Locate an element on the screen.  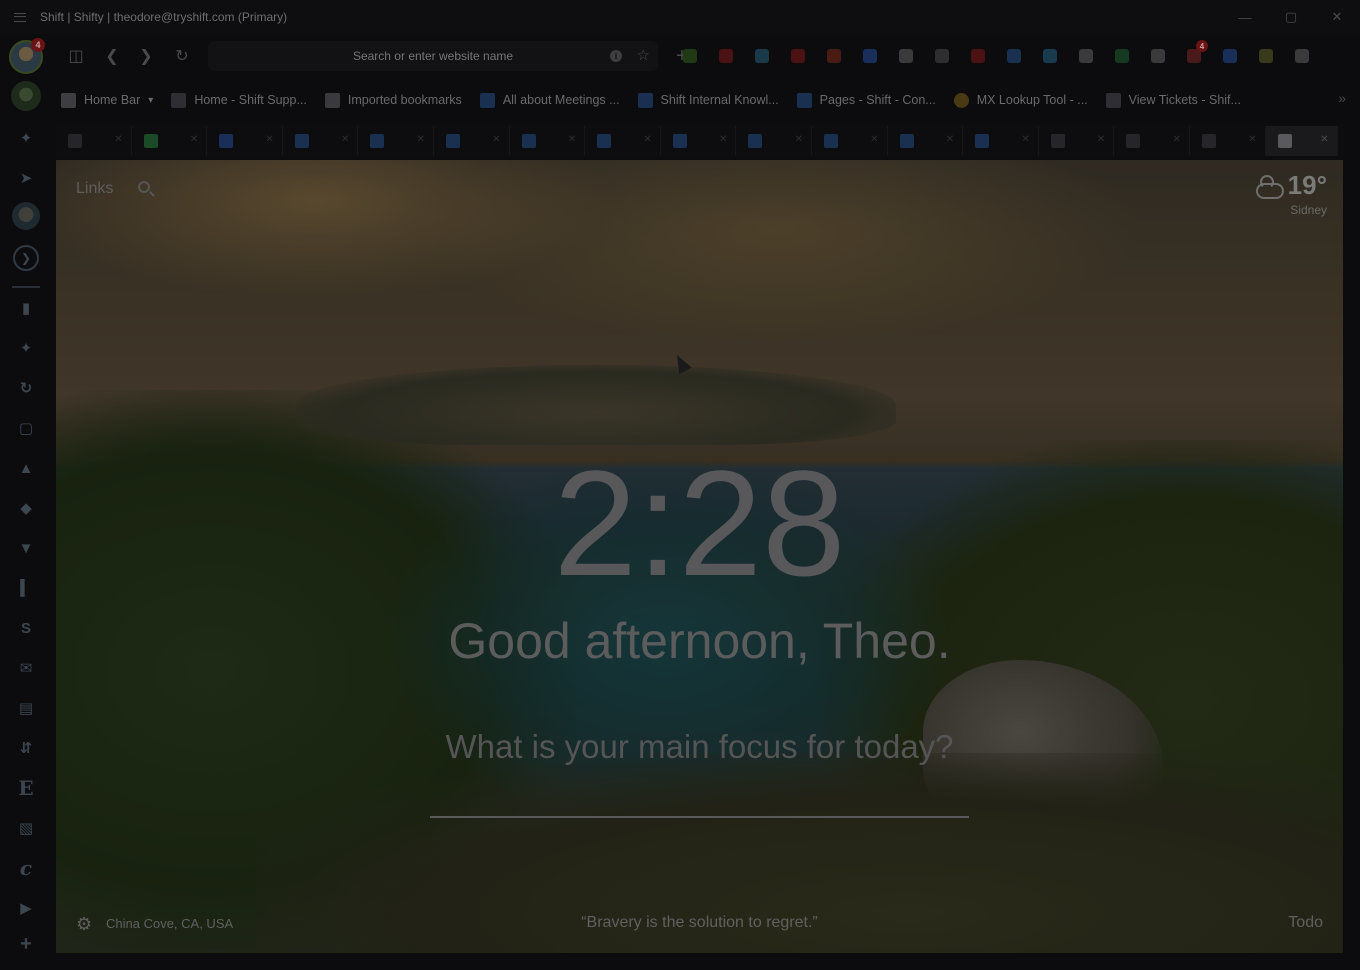
document-icon: ▤ is located at coordinates (26, 708).